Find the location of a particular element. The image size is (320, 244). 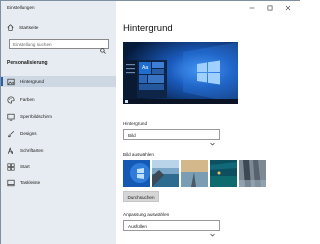

sidebar-item-schriftarten: Schriftarten is located at coordinates (58, 150).